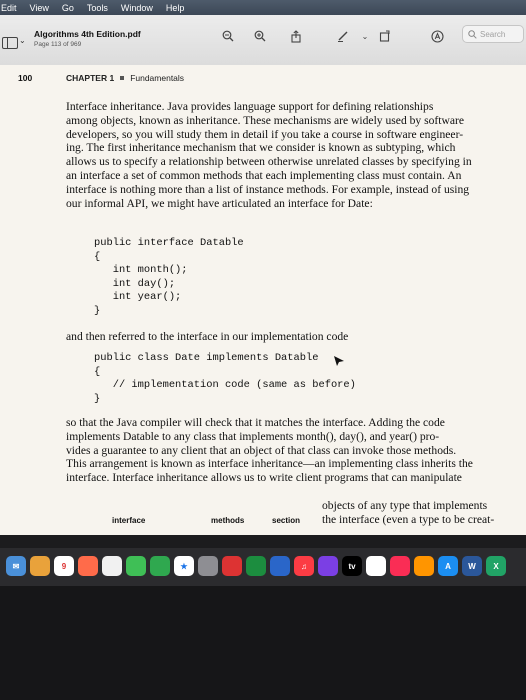  What do you see at coordinates (296, 36) in the screenshot?
I see `share-icon` at bounding box center [296, 36].